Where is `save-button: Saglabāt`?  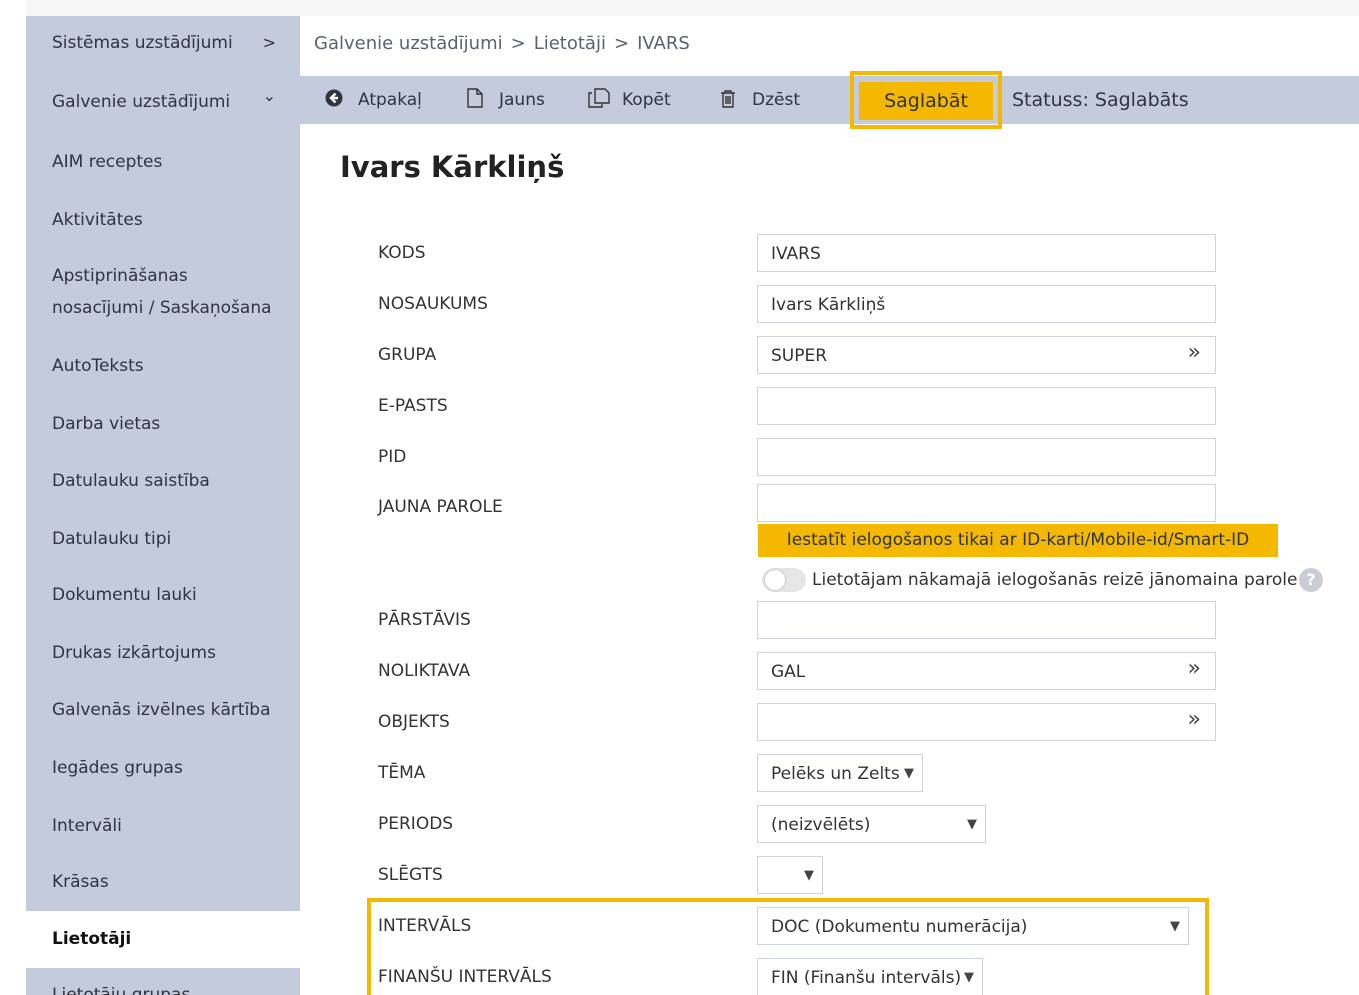 save-button: Saglabāt is located at coordinates (926, 101).